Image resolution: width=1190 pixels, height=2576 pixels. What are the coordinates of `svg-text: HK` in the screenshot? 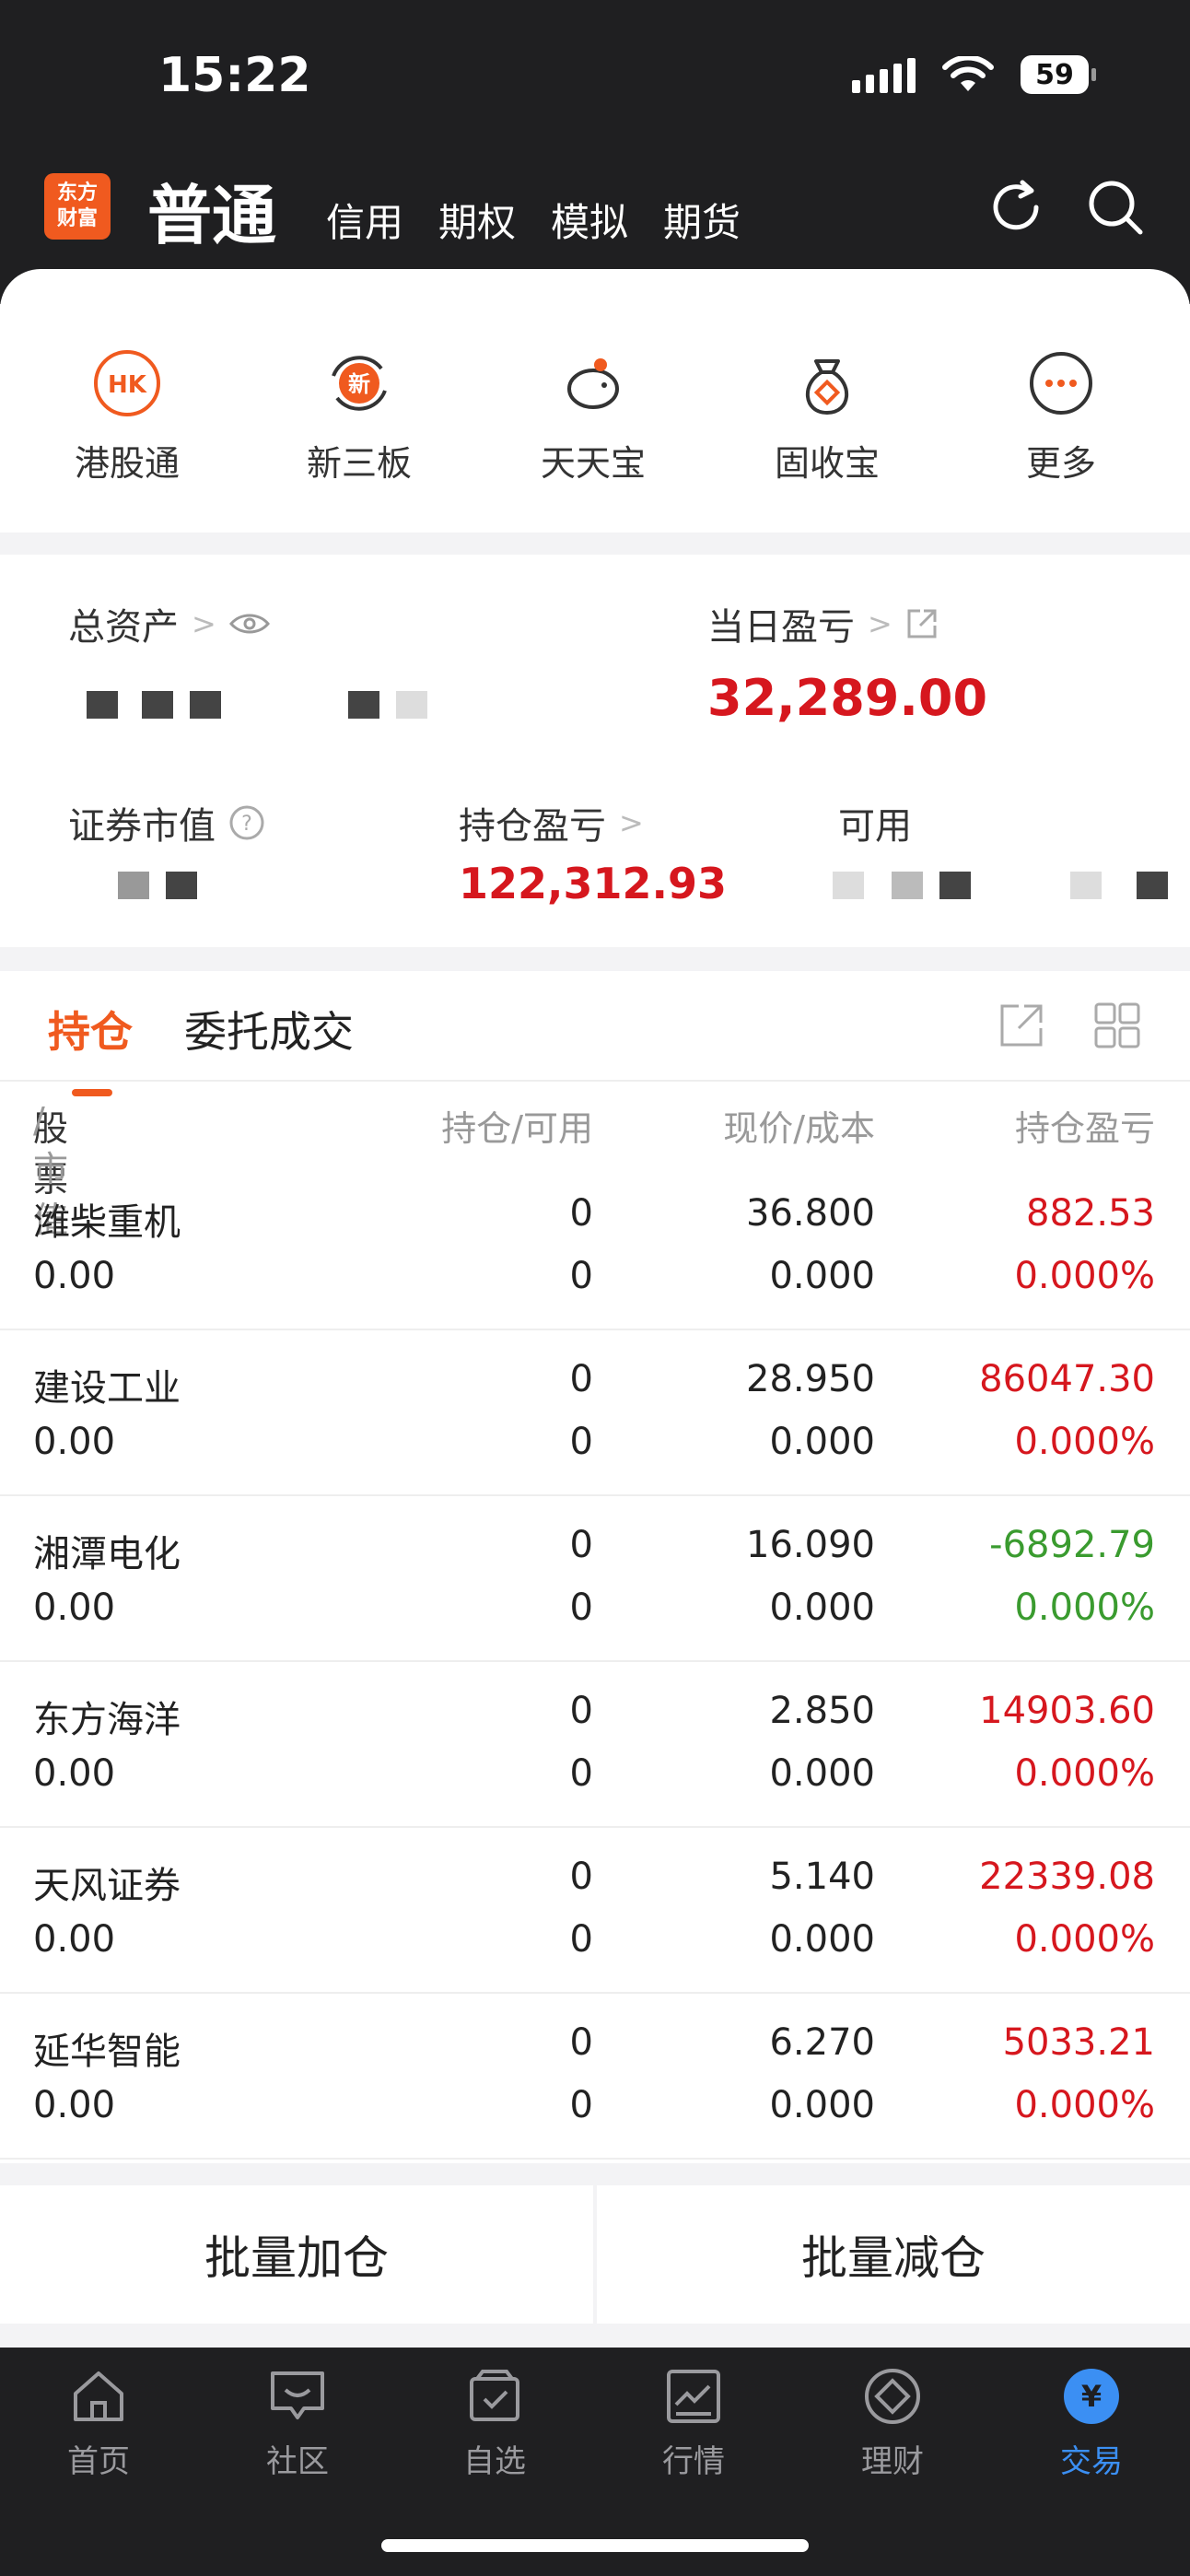 It's located at (127, 385).